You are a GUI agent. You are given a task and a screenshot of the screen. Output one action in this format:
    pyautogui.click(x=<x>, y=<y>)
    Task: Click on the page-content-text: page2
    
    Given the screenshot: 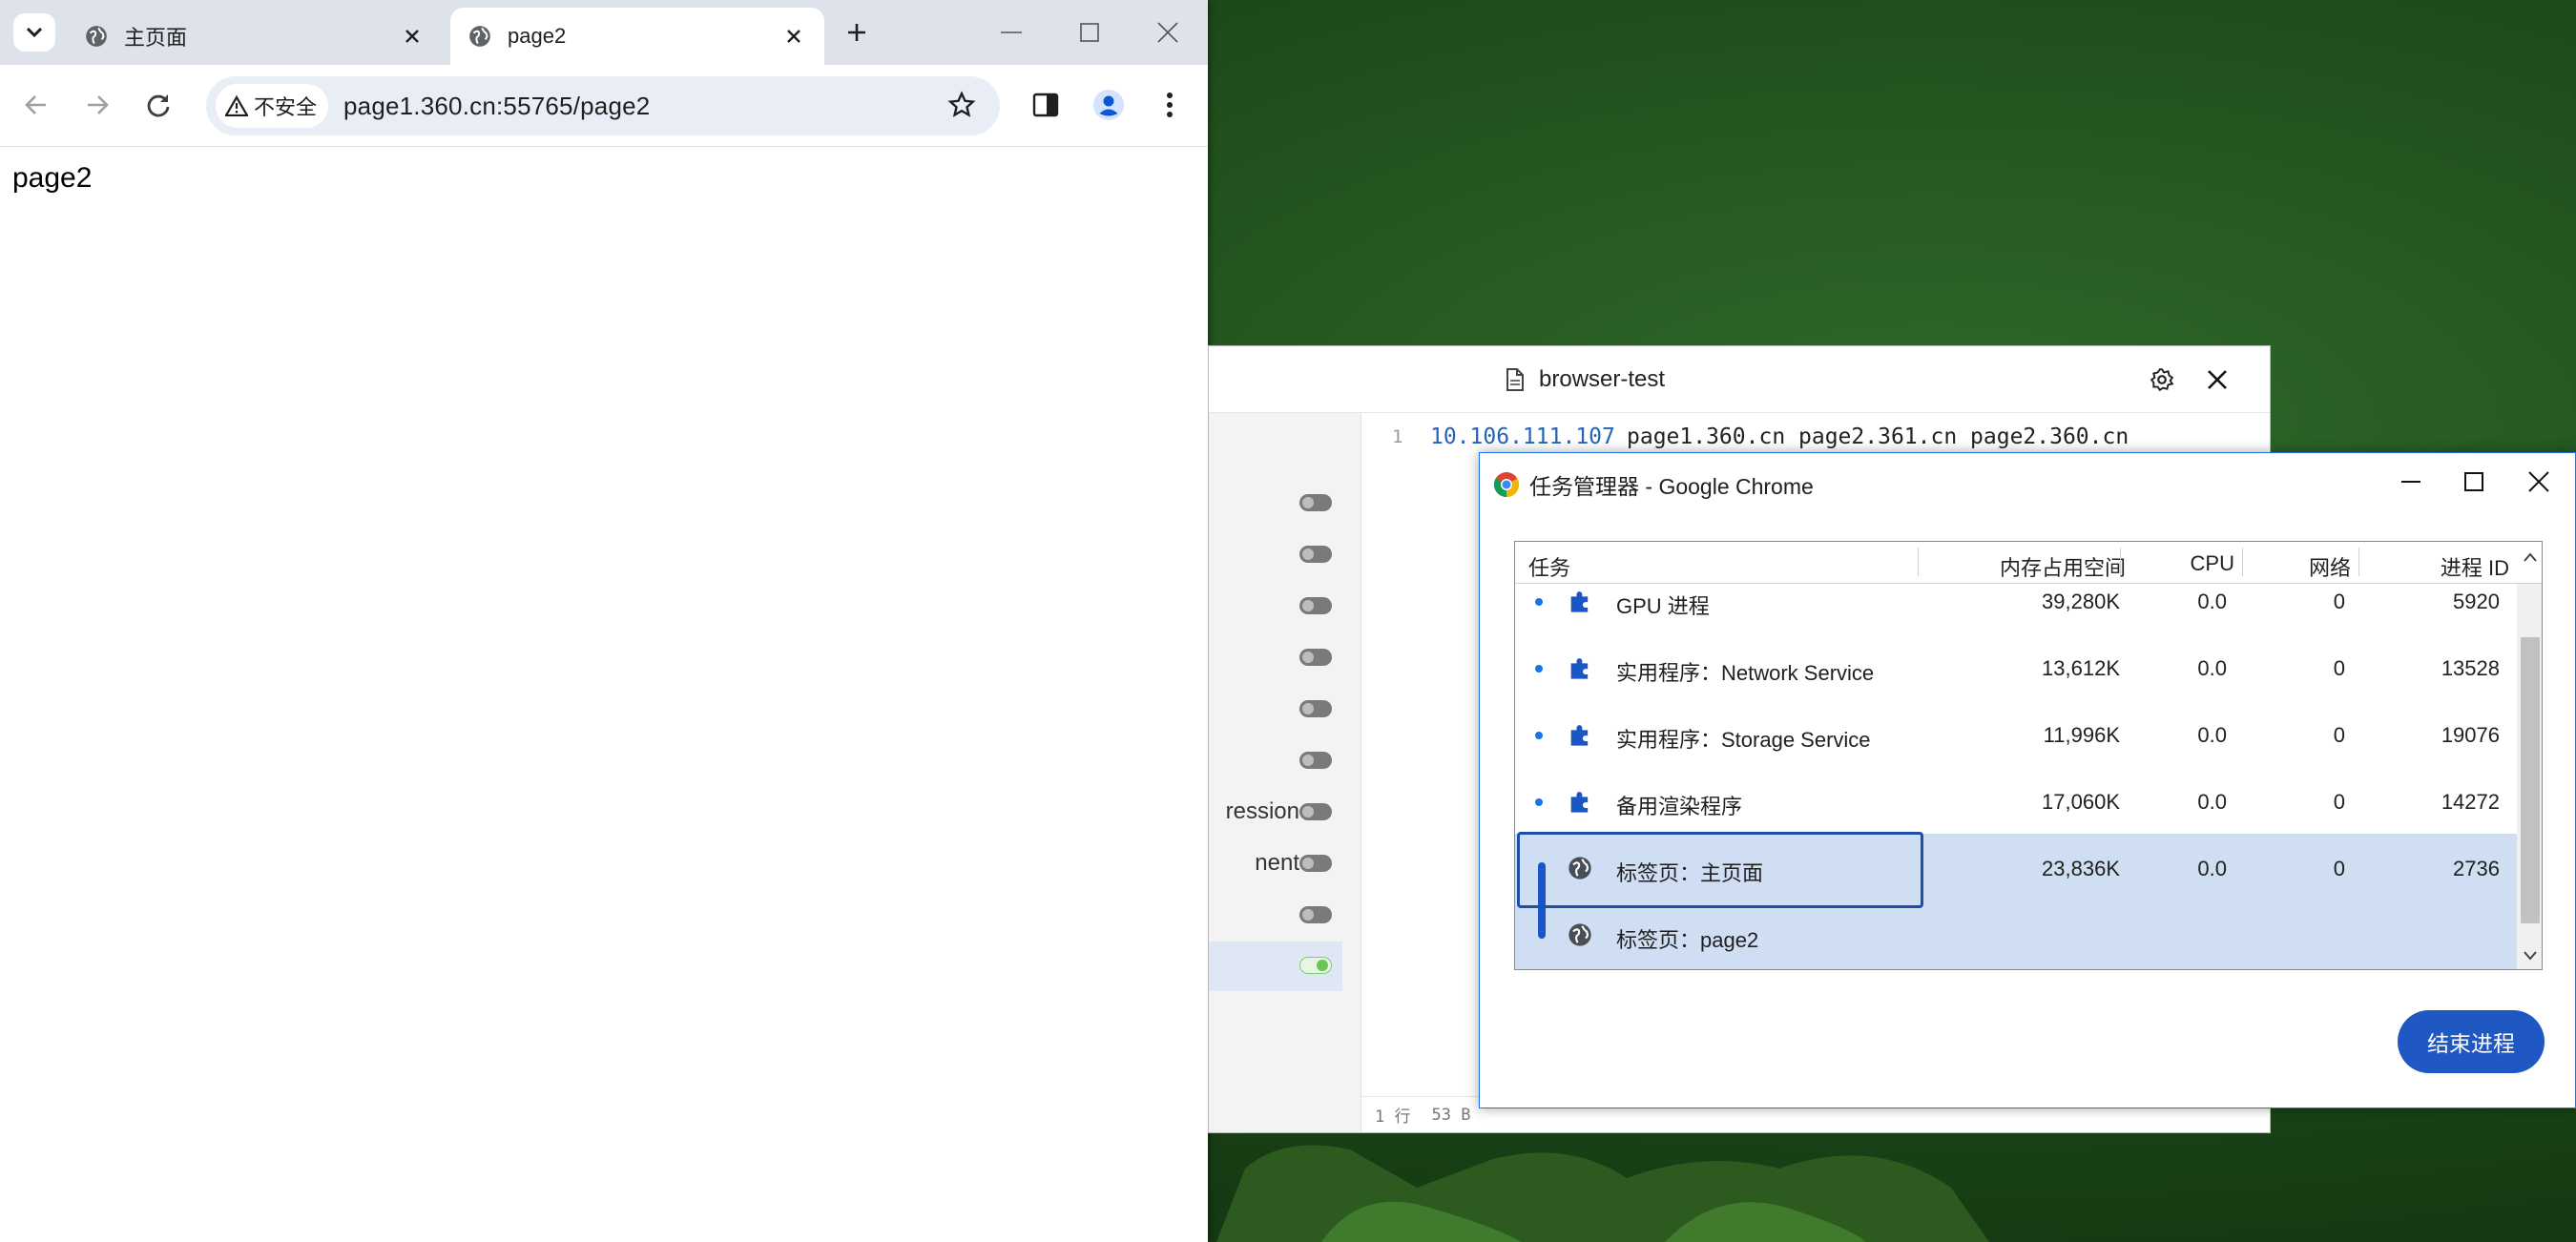 What is the action you would take?
    pyautogui.click(x=52, y=178)
    